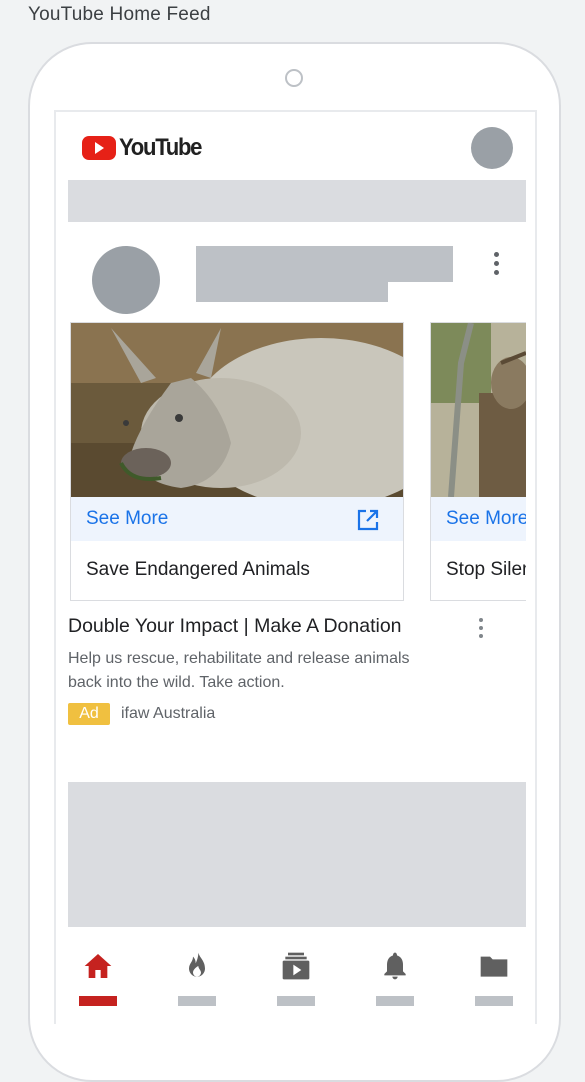  What do you see at coordinates (494, 966) in the screenshot?
I see `library-icon` at bounding box center [494, 966].